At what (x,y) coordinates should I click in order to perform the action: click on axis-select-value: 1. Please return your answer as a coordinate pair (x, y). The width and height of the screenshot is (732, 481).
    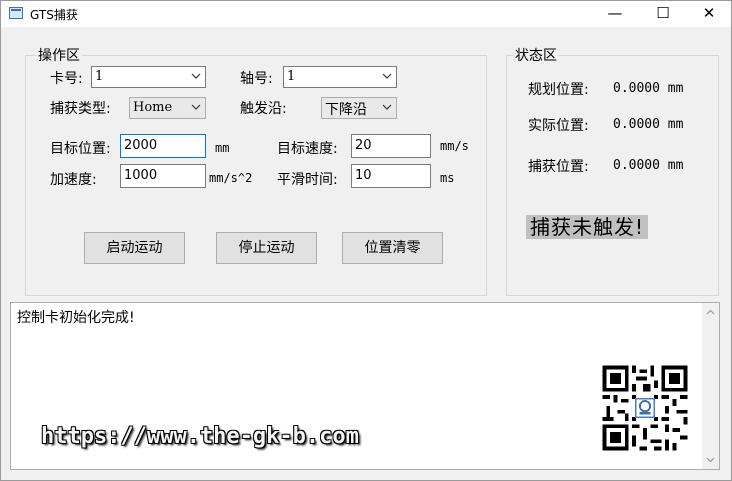
    Looking at the image, I should click on (291, 76).